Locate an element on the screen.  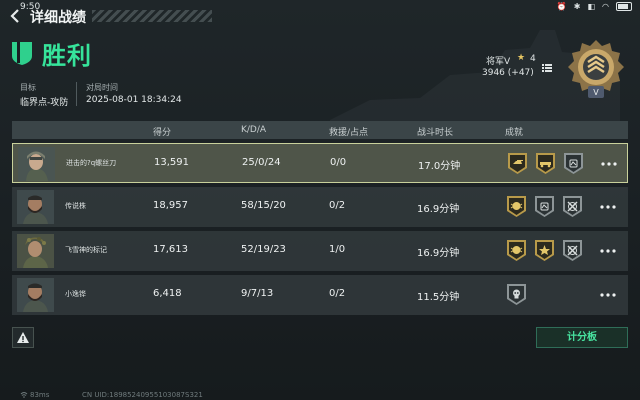
player-row: 传说株 18,957 58/15/20 0/2 16.9分钟 is located at coordinates (320, 207).